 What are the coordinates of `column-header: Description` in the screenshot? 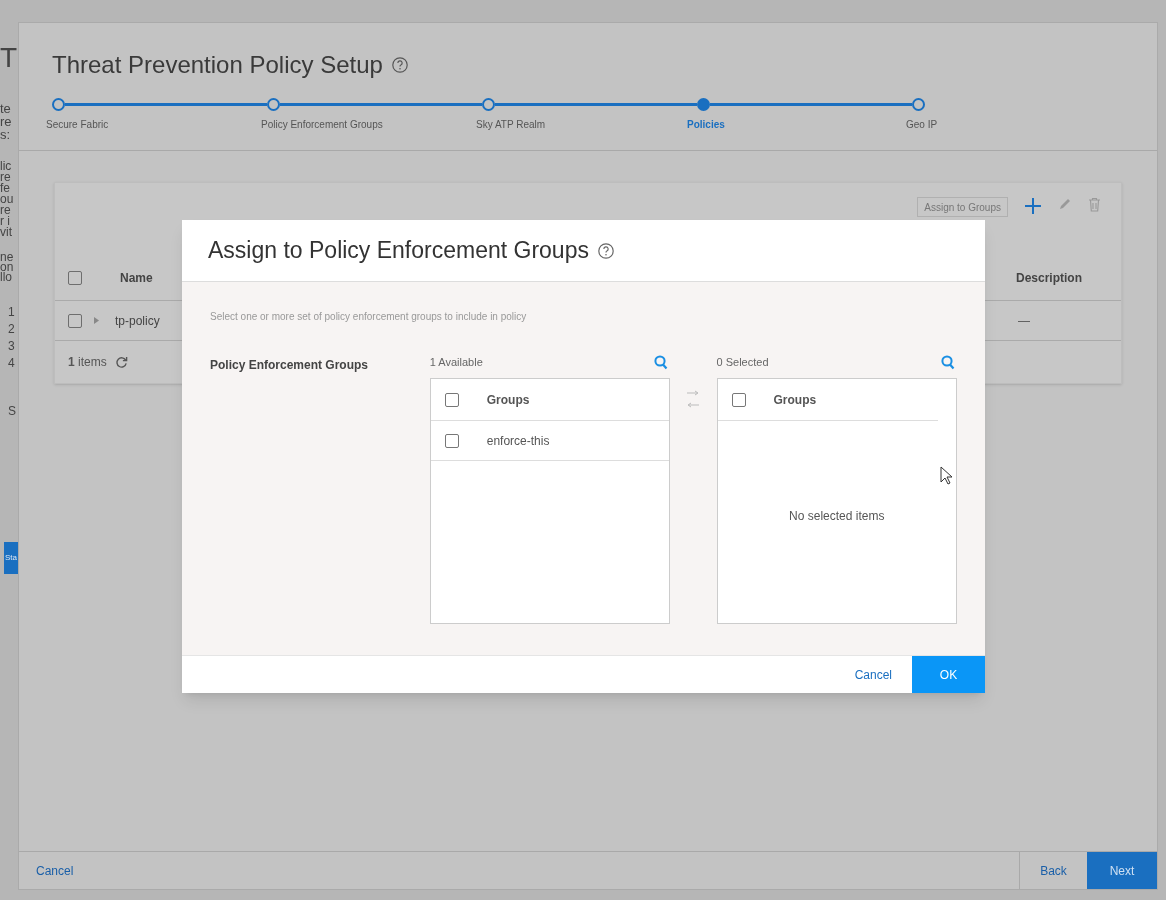 It's located at (1049, 277).